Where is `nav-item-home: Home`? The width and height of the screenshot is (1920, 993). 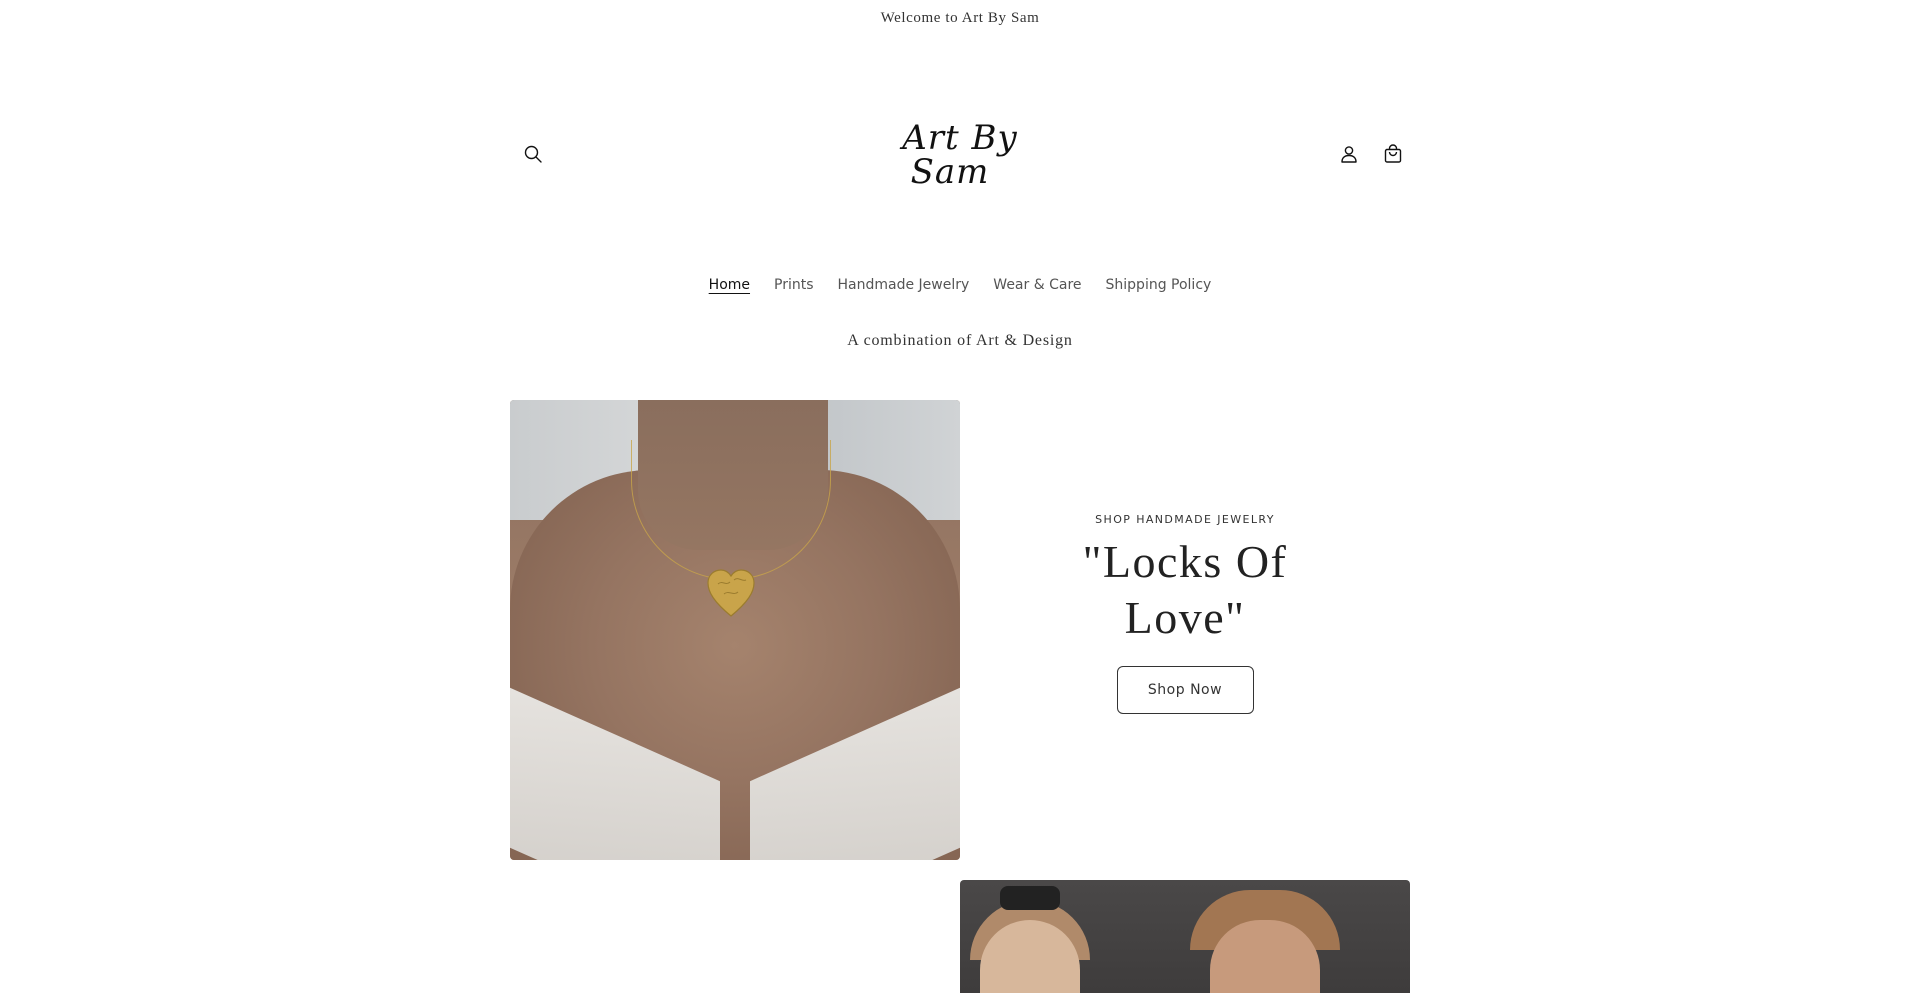
nav-item-home: Home is located at coordinates (729, 285).